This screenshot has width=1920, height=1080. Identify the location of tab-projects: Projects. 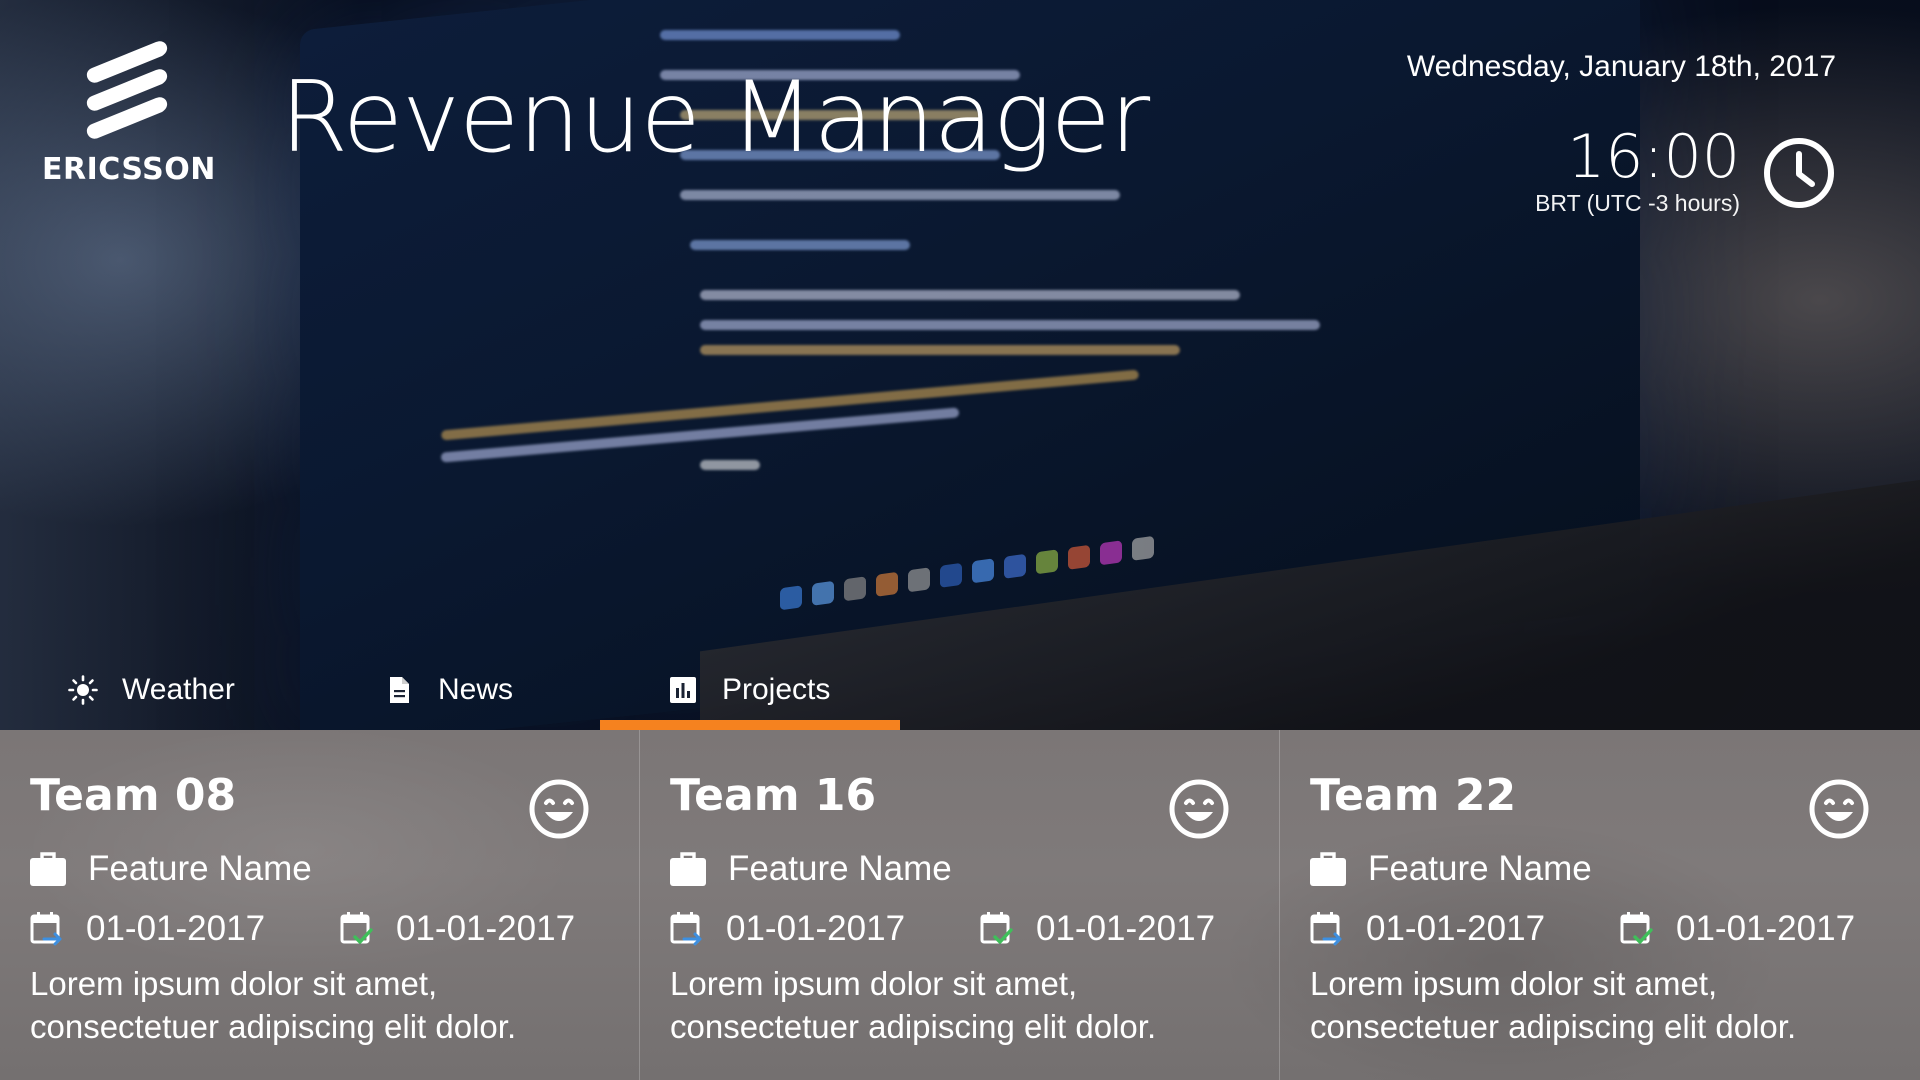
(749, 690).